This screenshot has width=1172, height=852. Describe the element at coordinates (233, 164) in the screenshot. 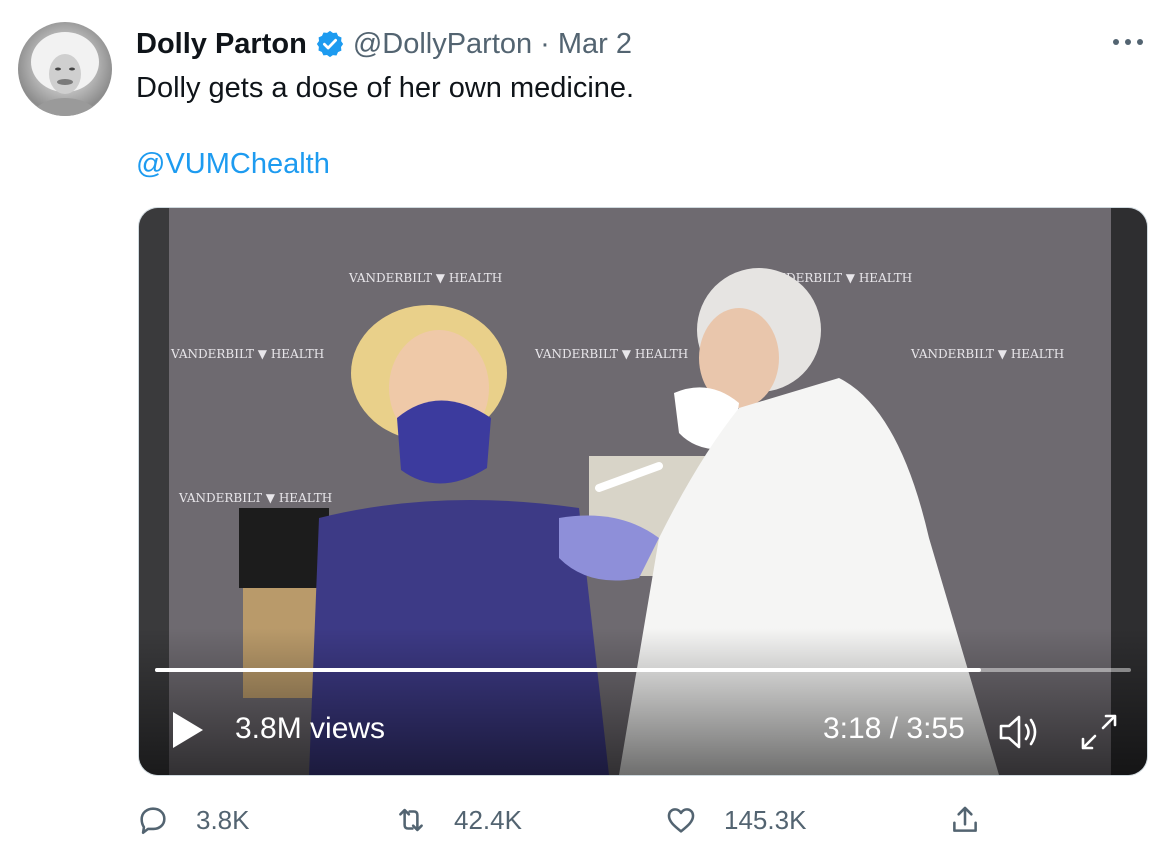

I see `mention-link: @VUMChealth` at that location.